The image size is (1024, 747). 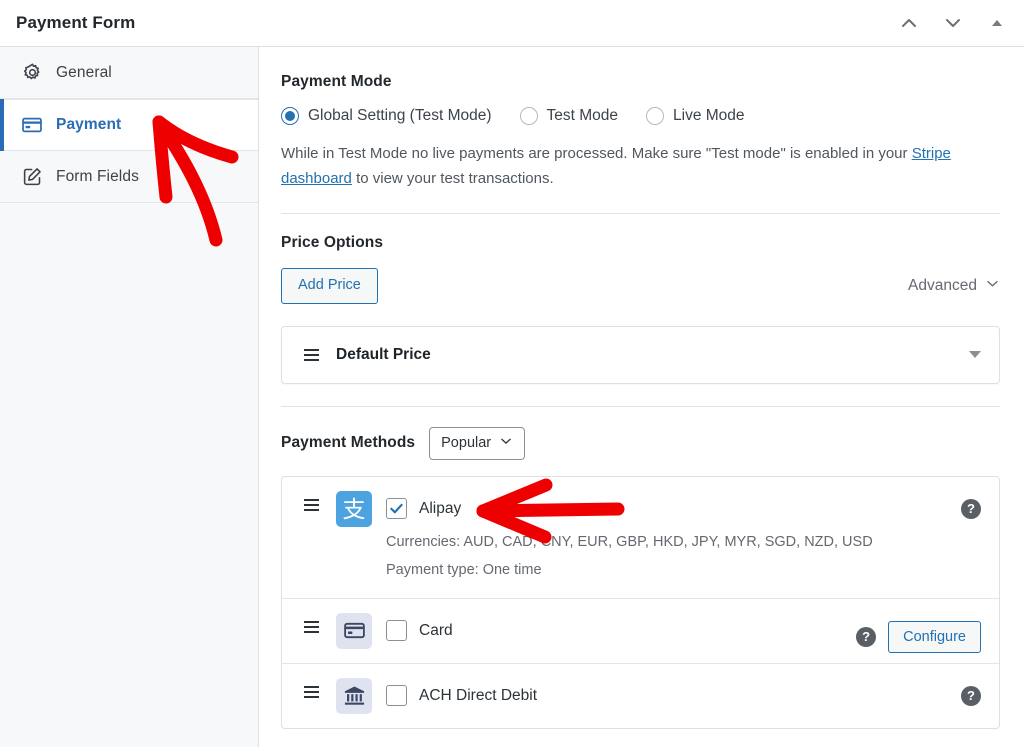 What do you see at coordinates (934, 636) in the screenshot?
I see `configure-button: Configure` at bounding box center [934, 636].